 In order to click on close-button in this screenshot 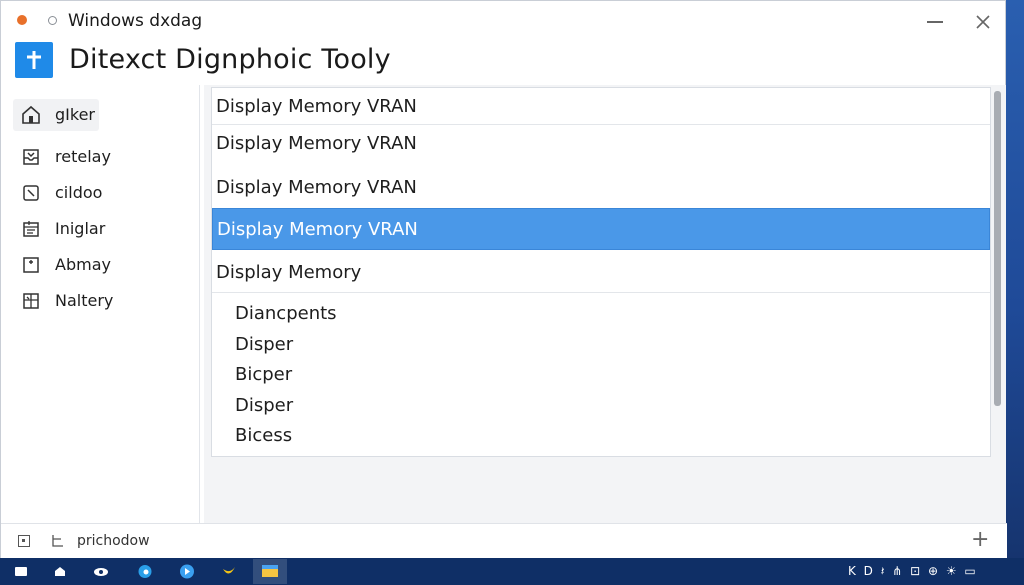, I will do `click(983, 22)`.